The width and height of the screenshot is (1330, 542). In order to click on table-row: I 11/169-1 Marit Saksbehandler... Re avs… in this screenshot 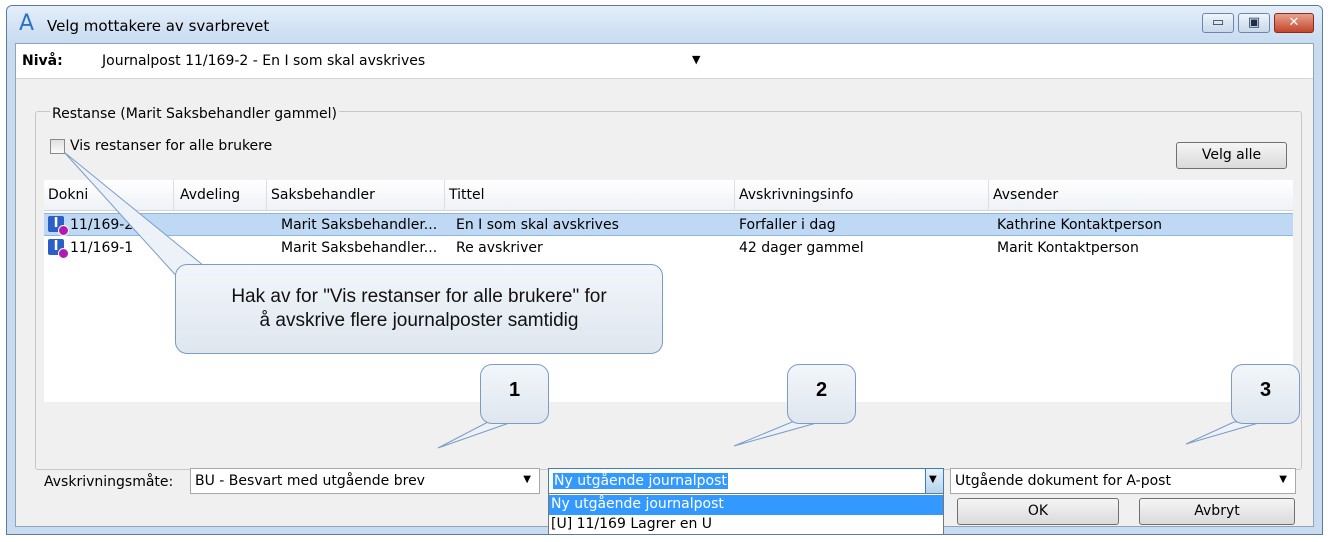, I will do `click(668, 248)`.